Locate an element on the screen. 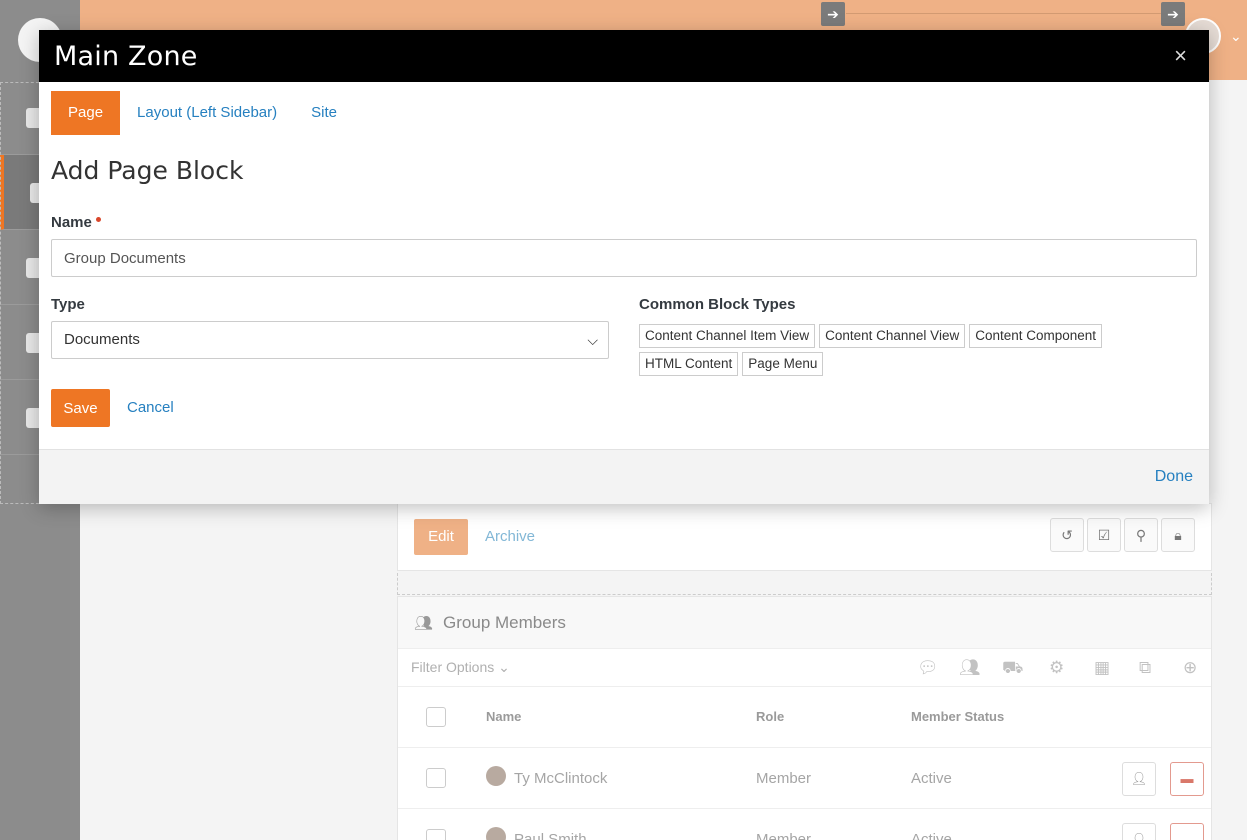 This screenshot has height=840, width=1247. block-type-chip: Content Channel View is located at coordinates (892, 336).